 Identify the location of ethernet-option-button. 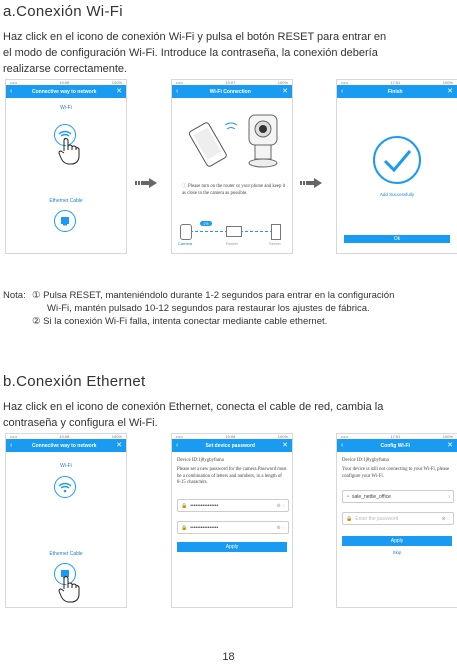
(65, 221).